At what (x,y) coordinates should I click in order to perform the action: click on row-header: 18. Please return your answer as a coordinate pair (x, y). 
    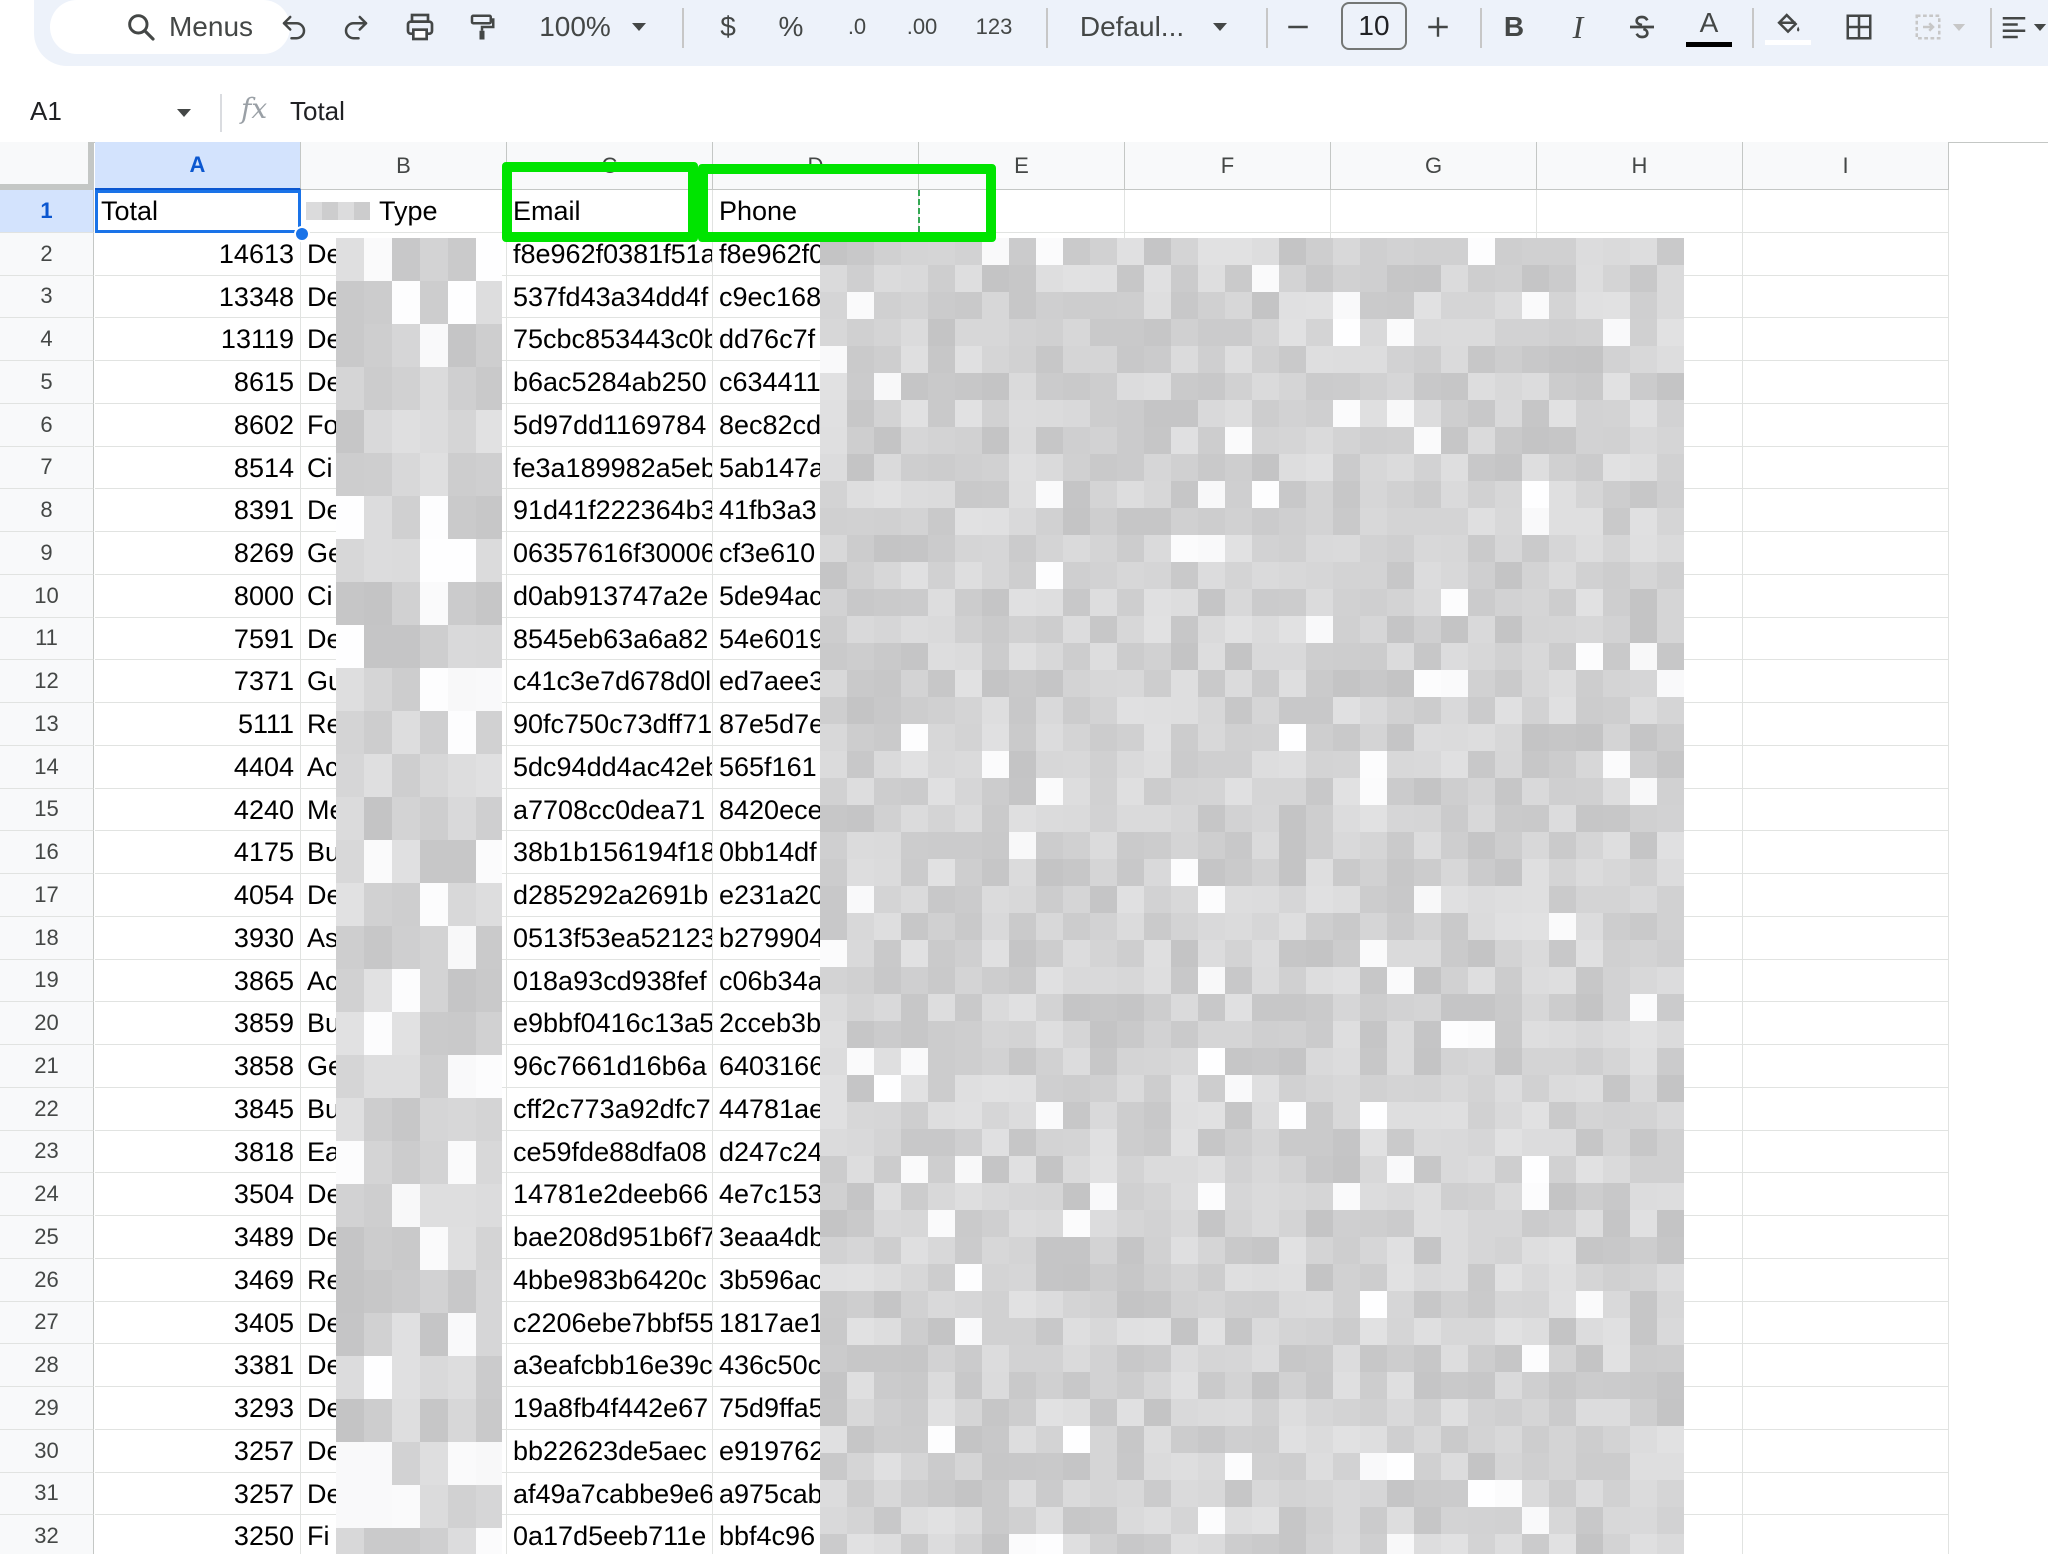
    Looking at the image, I should click on (47, 938).